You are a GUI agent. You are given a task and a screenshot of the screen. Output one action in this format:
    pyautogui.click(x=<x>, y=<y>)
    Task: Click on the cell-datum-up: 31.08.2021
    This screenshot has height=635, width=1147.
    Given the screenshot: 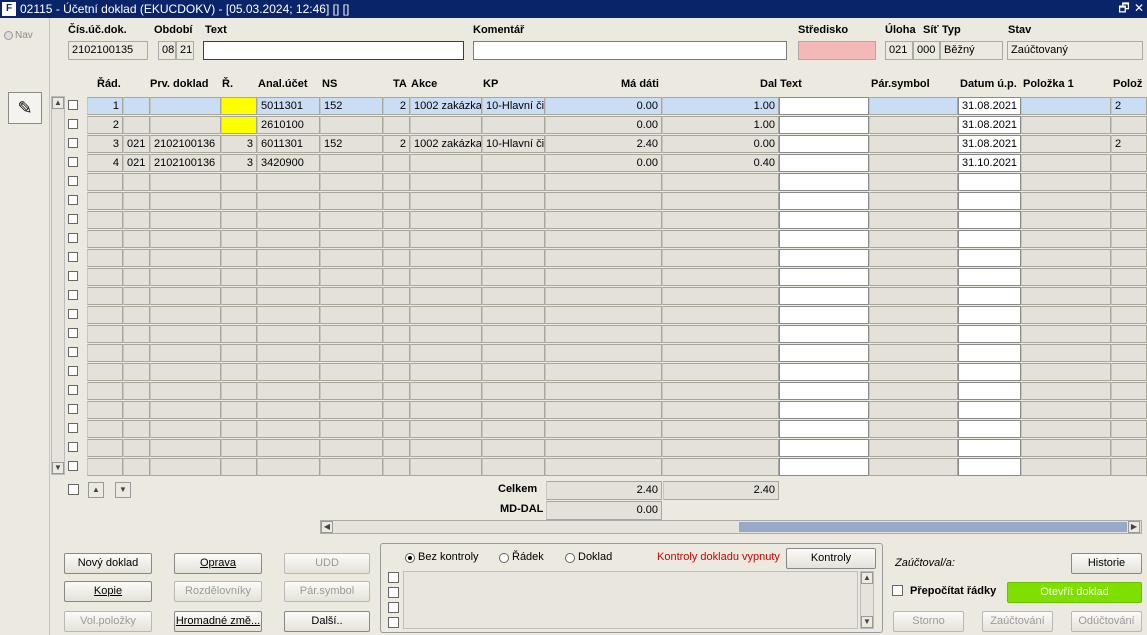 What is the action you would take?
    pyautogui.click(x=989, y=125)
    